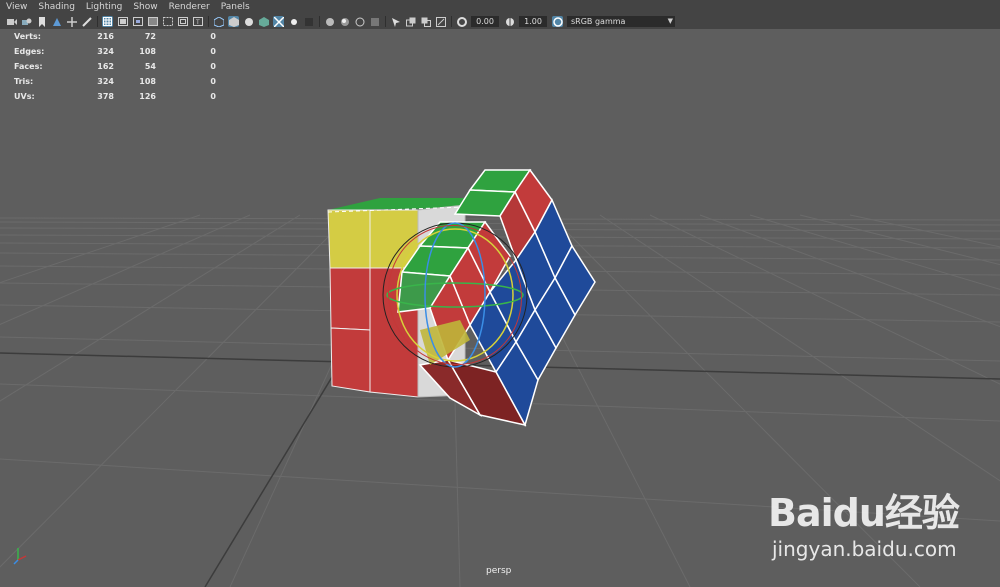 Image resolution: width=1000 pixels, height=587 pixels. What do you see at coordinates (105, 36) in the screenshot?
I see `hud-value: 216` at bounding box center [105, 36].